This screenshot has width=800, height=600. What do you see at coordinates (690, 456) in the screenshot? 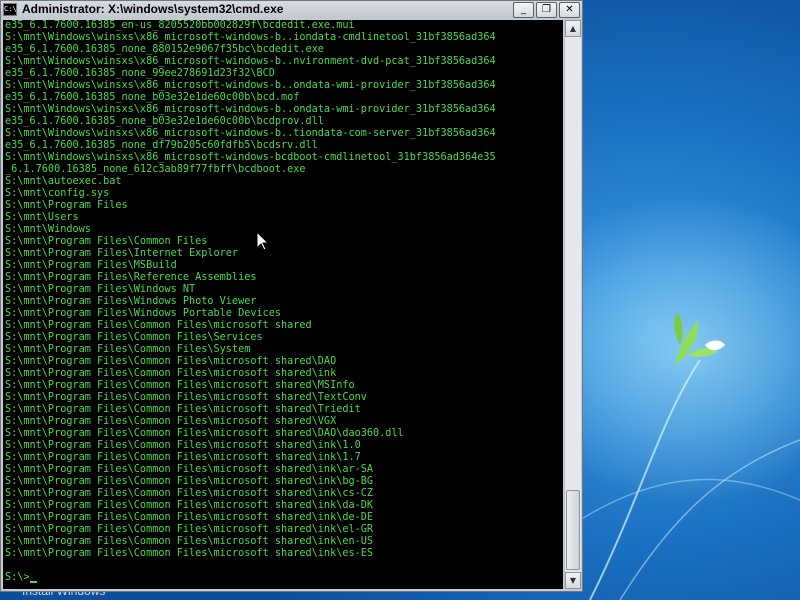
I see `windows-fish-logo-icon` at bounding box center [690, 456].